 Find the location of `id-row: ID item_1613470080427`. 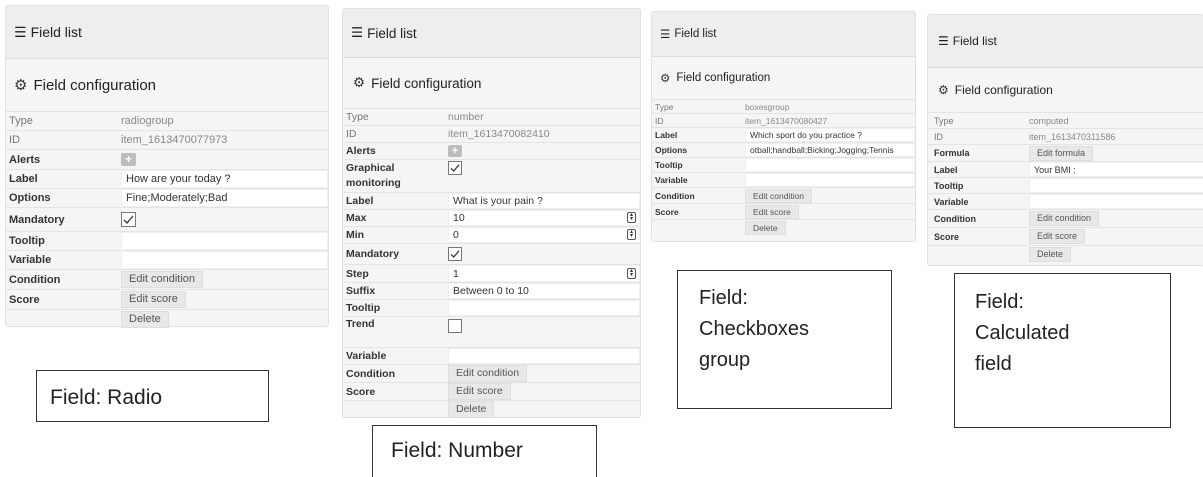

id-row: ID item_1613470080427 is located at coordinates (783, 121).